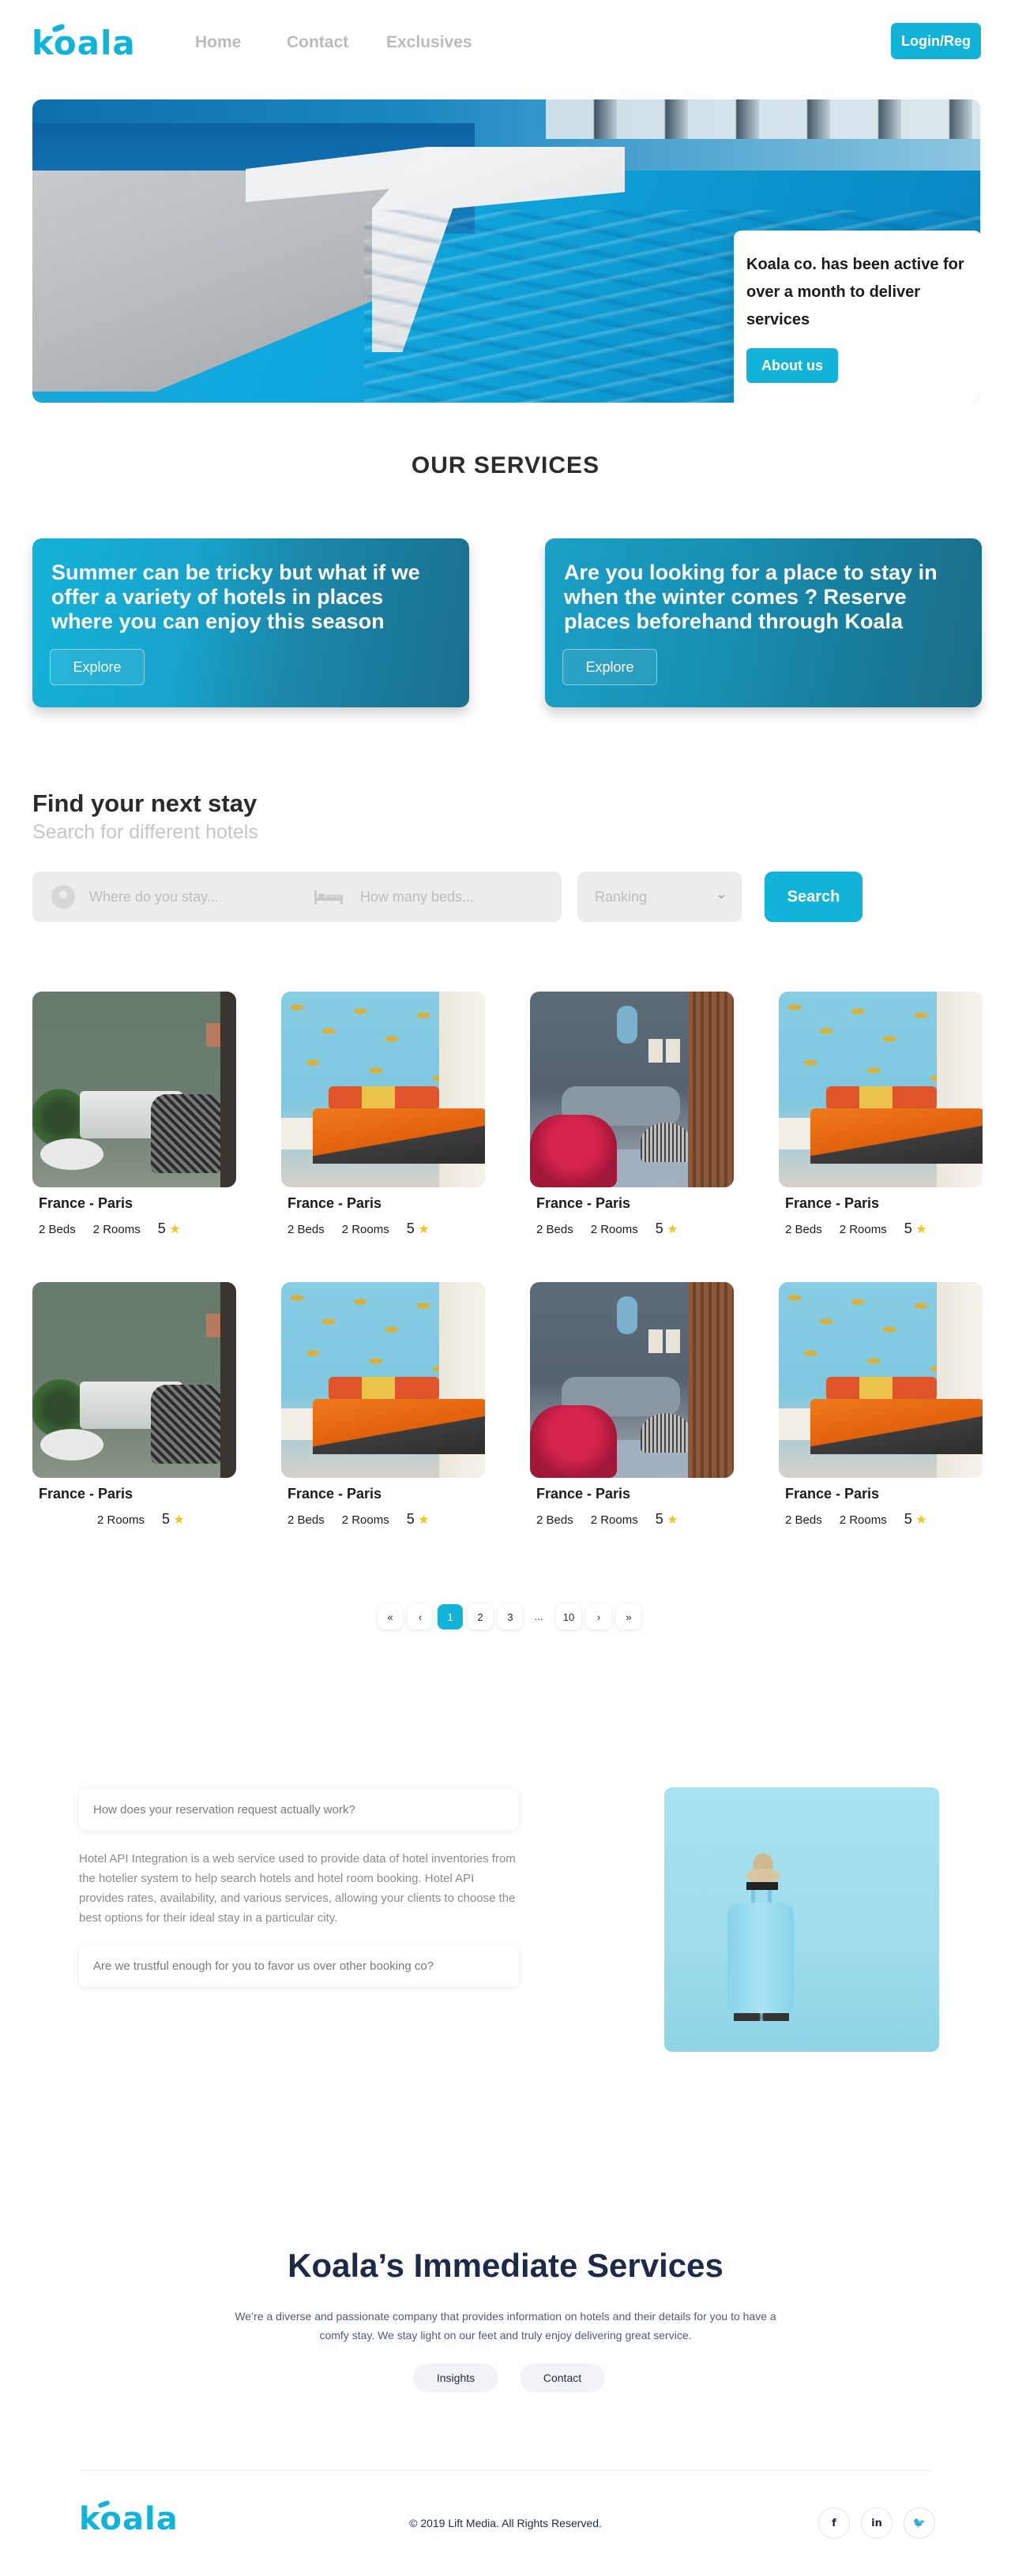 This screenshot has width=1011, height=2576. What do you see at coordinates (877, 2523) in the screenshot?
I see `linkedin-icon: in` at bounding box center [877, 2523].